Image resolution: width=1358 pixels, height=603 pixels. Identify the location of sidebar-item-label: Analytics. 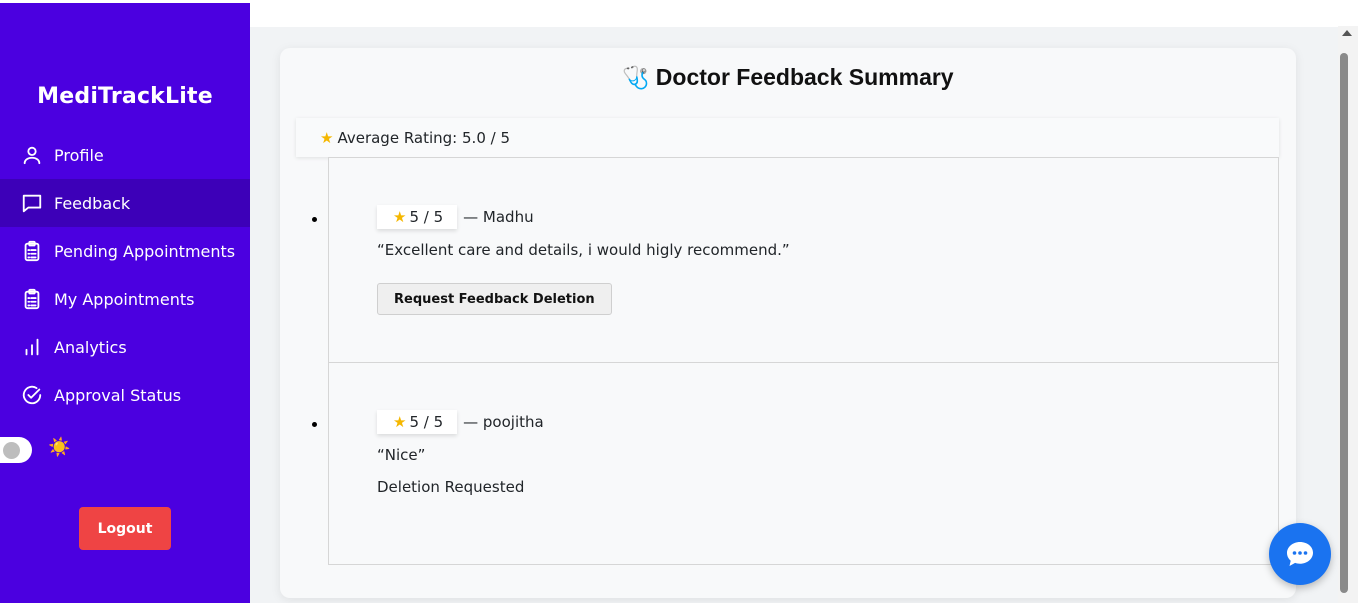
(90, 347).